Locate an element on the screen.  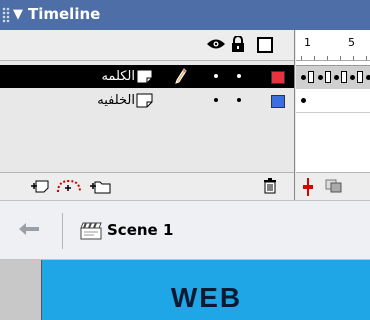
divider is located at coordinates (62, 231).